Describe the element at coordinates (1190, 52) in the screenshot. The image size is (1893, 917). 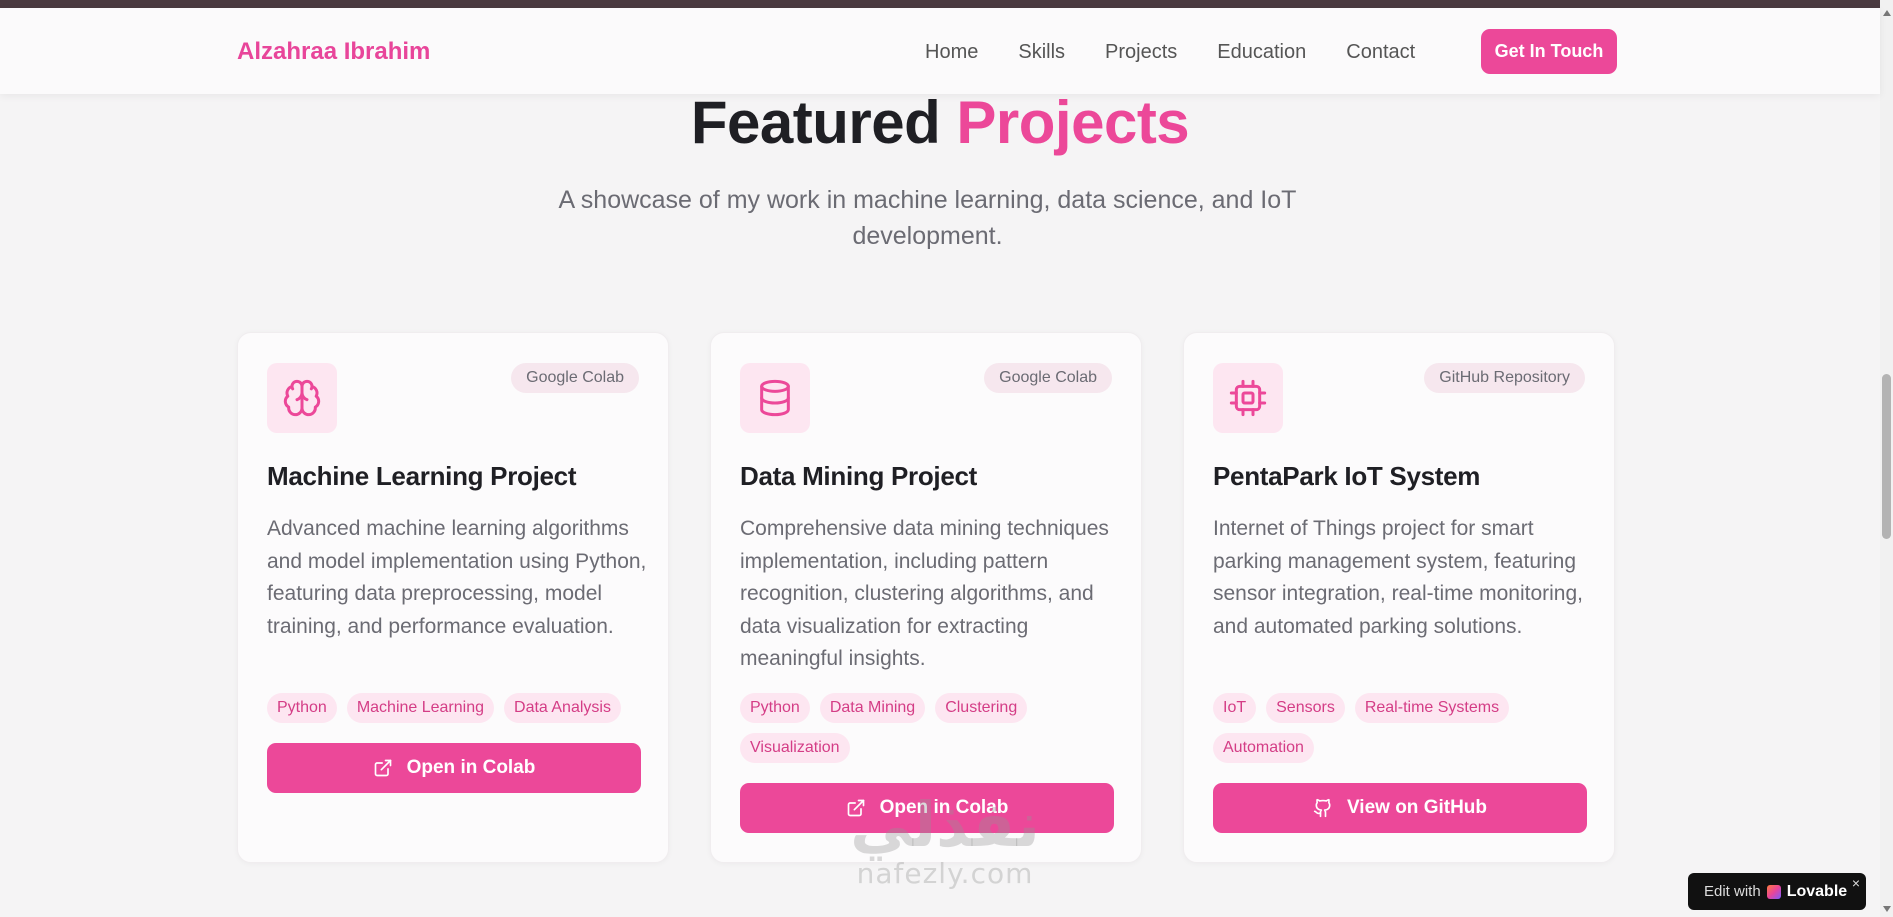
I see `nav-links: Home Skills Projects Education Contact` at that location.